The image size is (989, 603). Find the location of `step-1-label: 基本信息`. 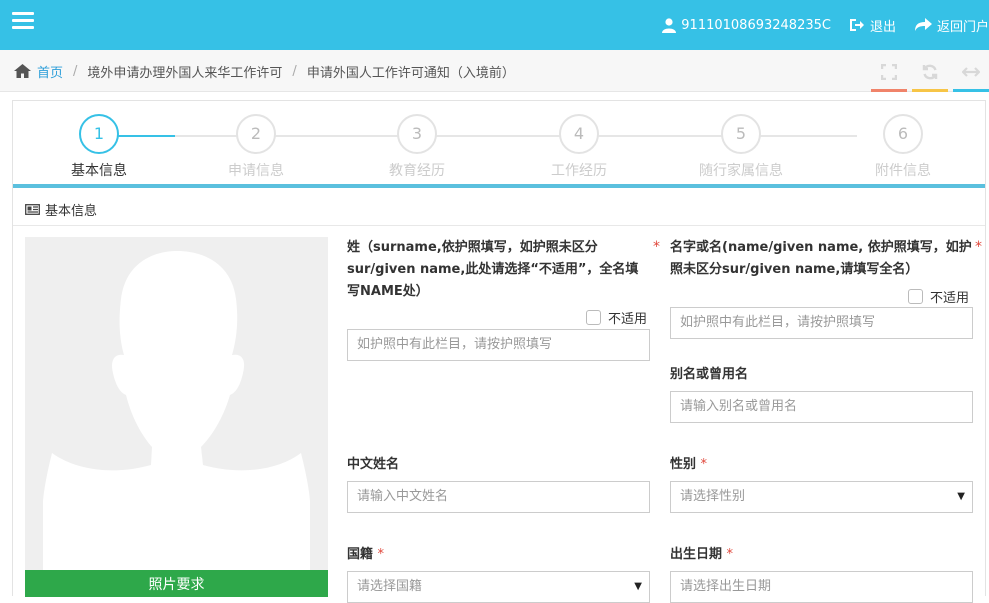

step-1-label: 基本信息 is located at coordinates (99, 171).